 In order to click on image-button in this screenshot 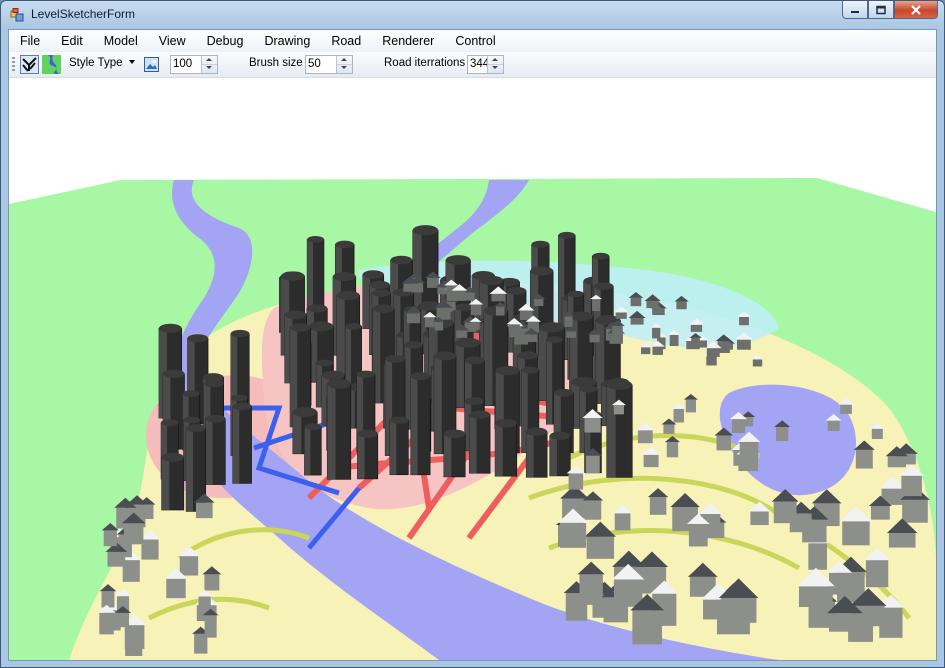, I will do `click(151, 64)`.